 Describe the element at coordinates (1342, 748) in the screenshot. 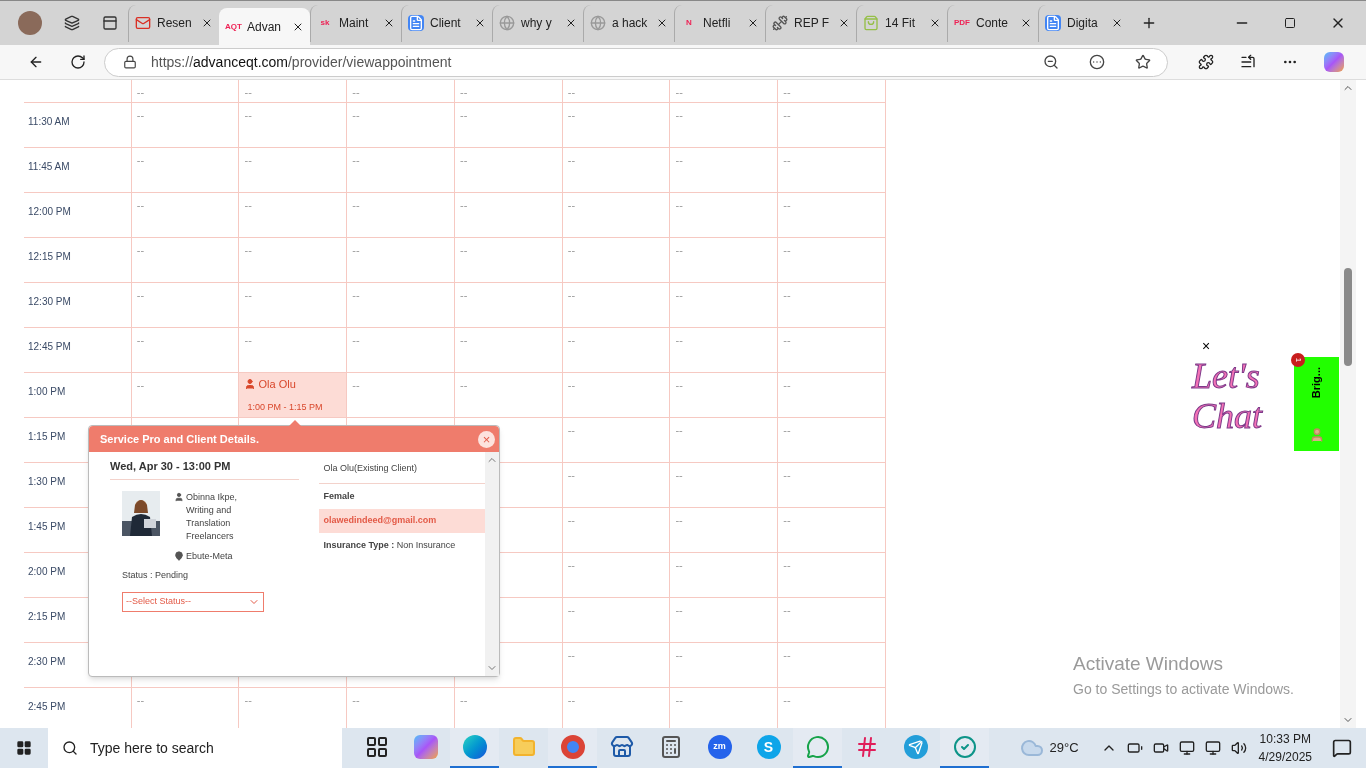

I see `notifications-icon` at that location.